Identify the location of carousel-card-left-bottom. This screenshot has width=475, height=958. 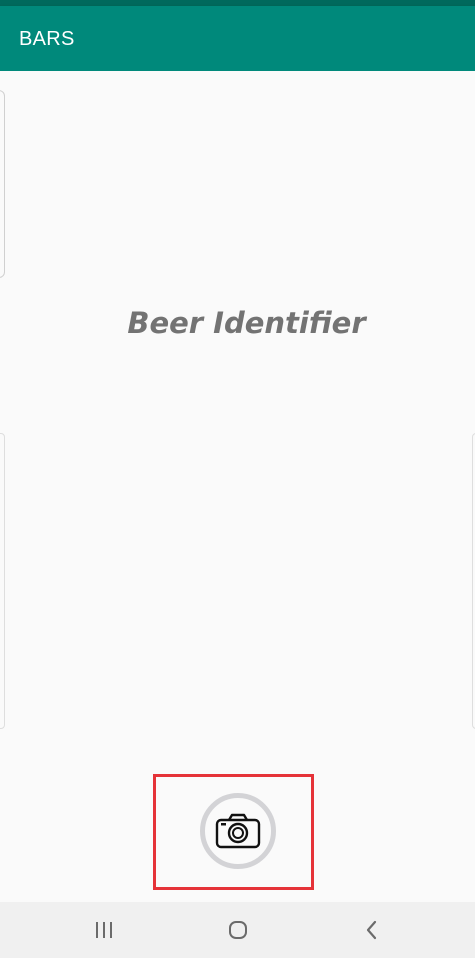
(2, 581).